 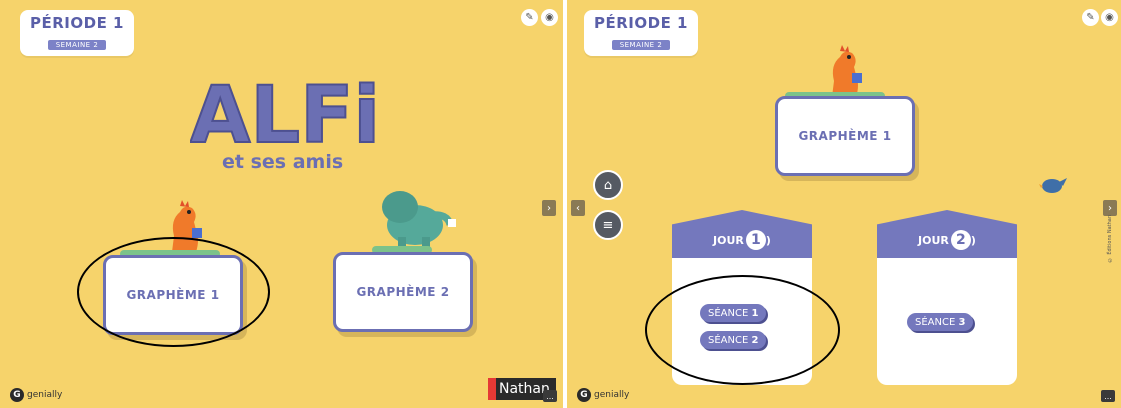 I want to click on jour-1-label: JOUR 1), so click(x=742, y=240).